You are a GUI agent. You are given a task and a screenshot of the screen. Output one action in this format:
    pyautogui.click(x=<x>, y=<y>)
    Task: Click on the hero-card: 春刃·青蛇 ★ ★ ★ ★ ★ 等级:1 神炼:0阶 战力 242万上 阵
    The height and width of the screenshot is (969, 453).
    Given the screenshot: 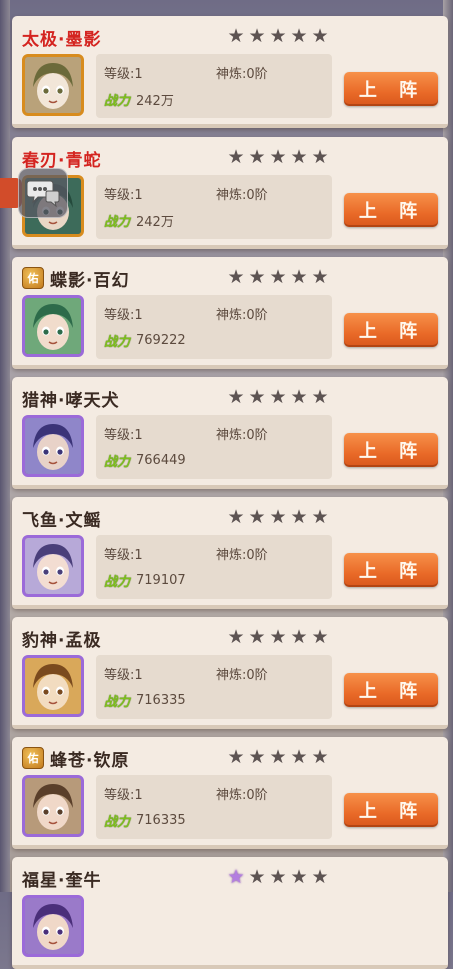 What is the action you would take?
    pyautogui.click(x=230, y=193)
    